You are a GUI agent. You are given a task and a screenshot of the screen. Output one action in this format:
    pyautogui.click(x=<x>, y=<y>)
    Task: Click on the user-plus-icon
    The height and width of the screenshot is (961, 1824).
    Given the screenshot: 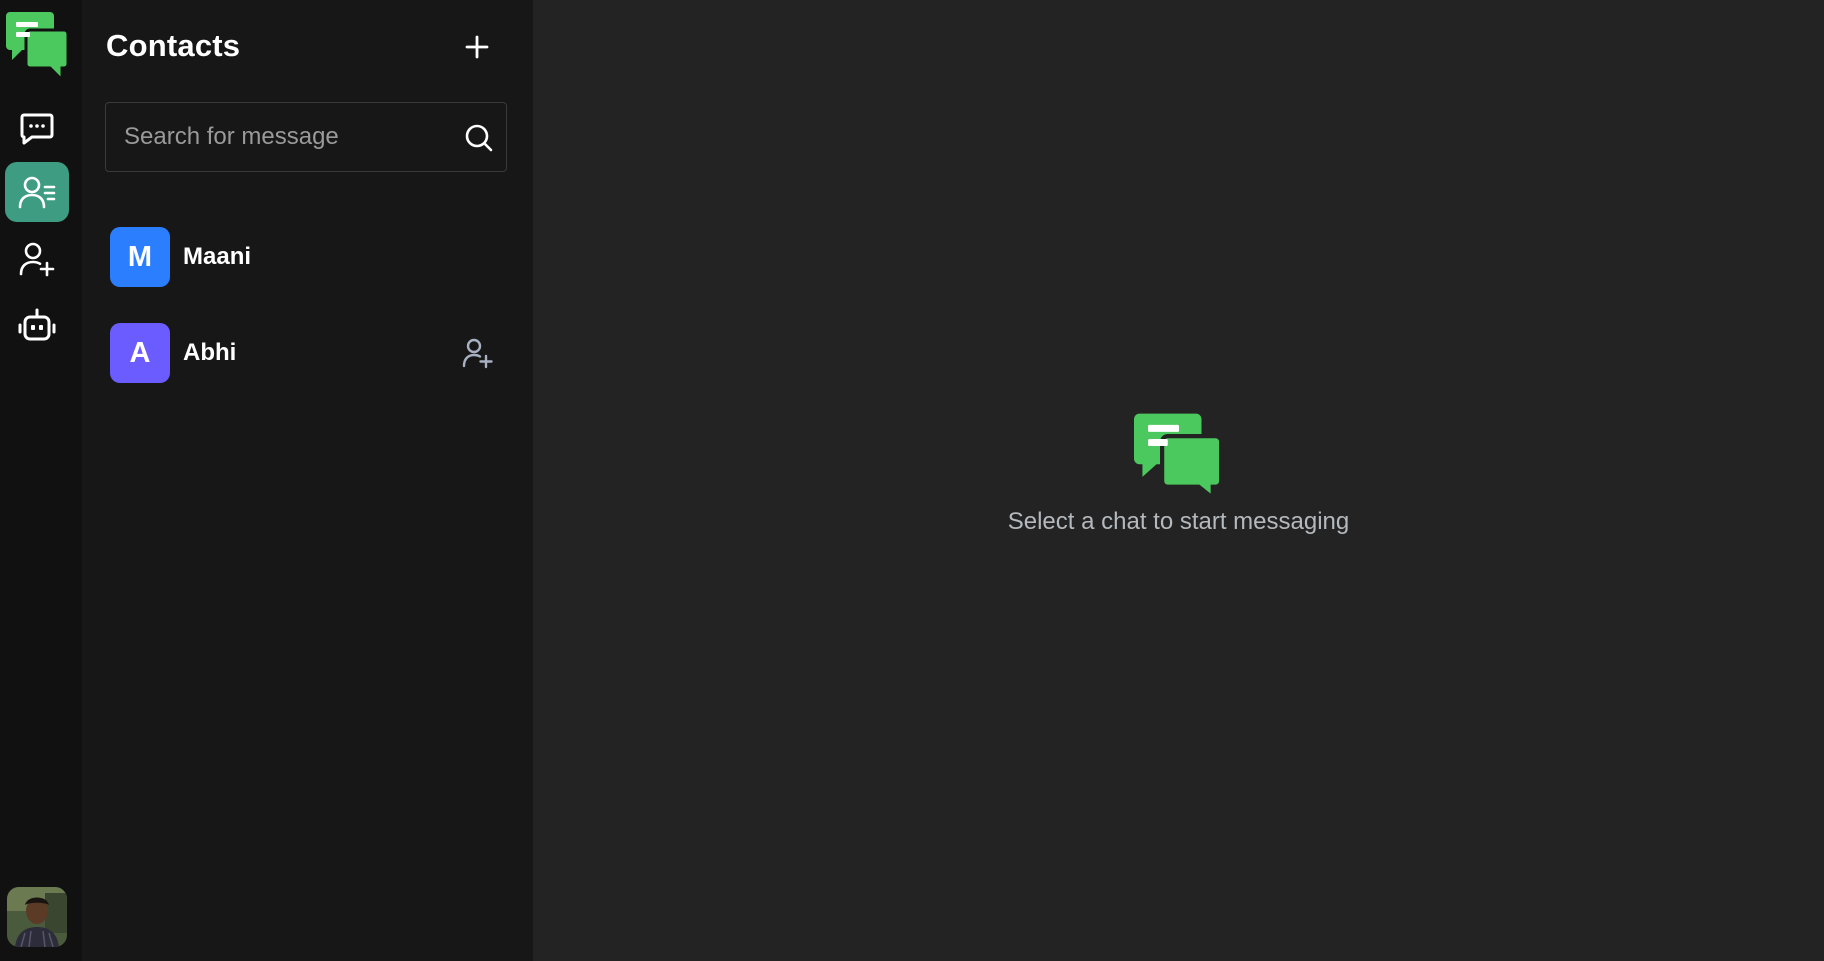 What is the action you would take?
    pyautogui.click(x=37, y=259)
    